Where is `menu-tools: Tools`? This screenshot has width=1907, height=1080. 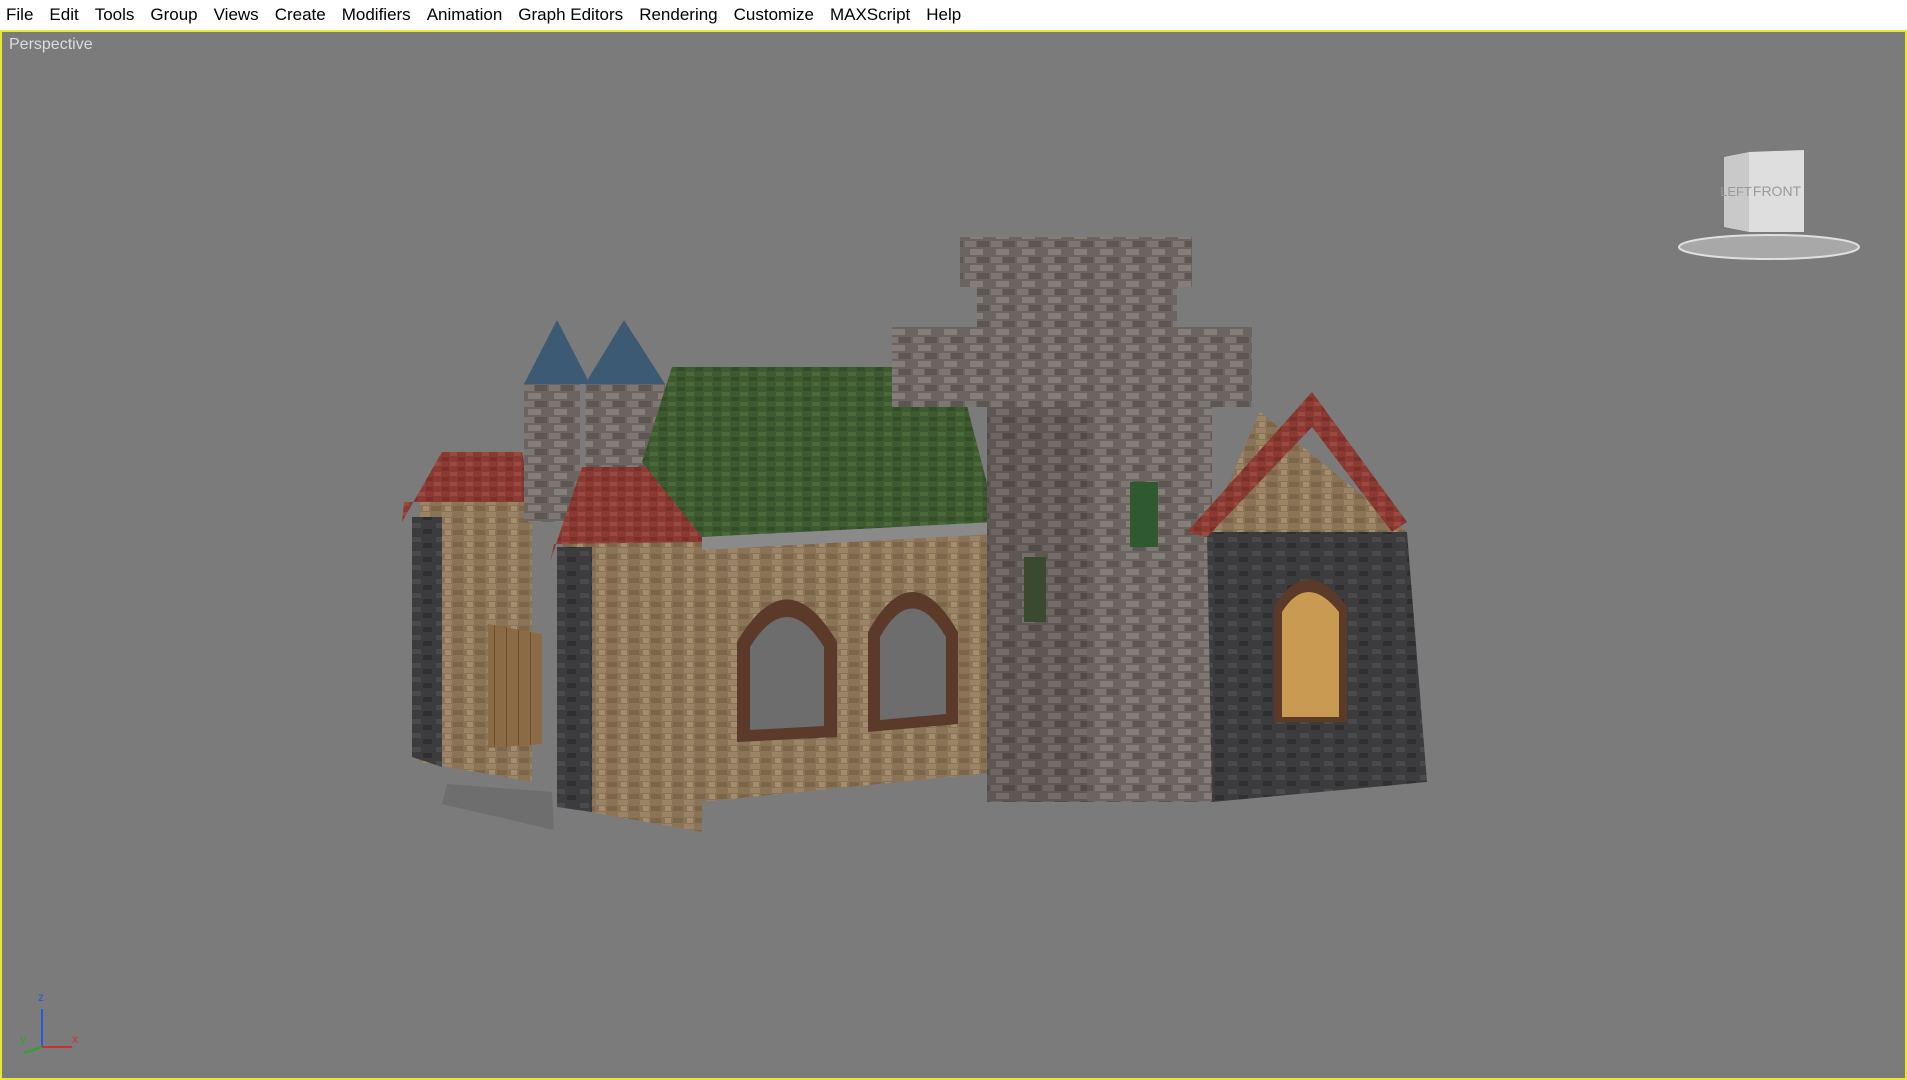
menu-tools: Tools is located at coordinates (115, 15).